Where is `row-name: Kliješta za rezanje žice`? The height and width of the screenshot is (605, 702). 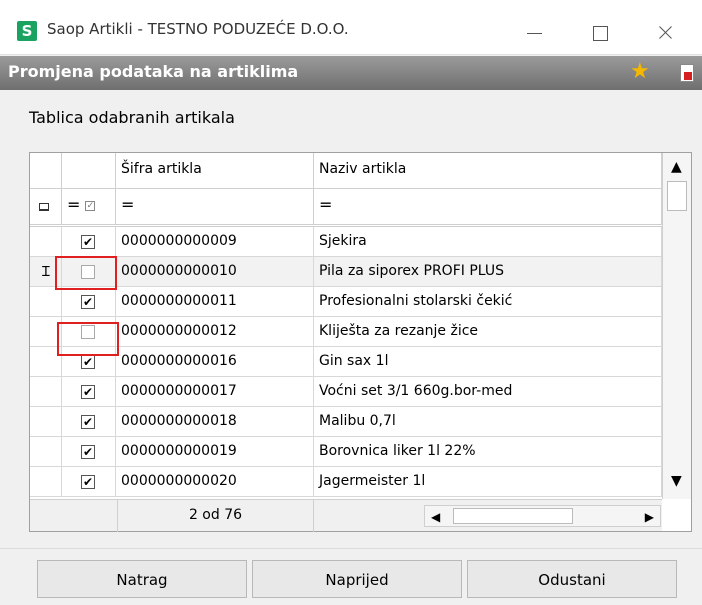
row-name: Kliješta za rezanje žice is located at coordinates (488, 331).